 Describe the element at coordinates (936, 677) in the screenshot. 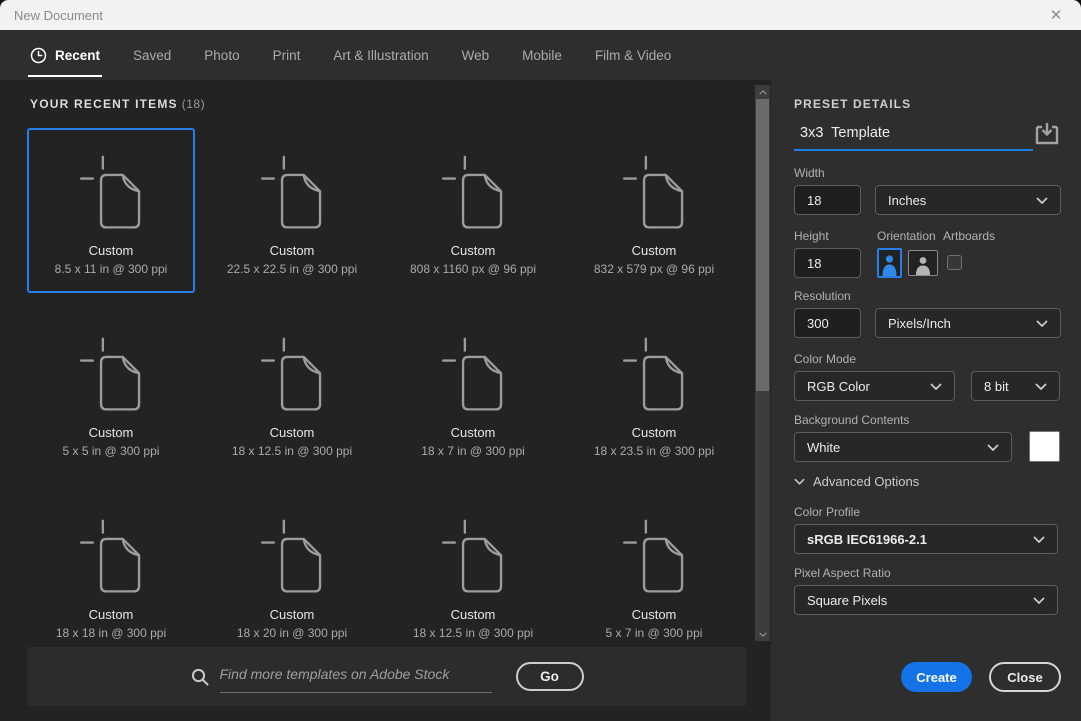

I see `create-button: Create` at that location.